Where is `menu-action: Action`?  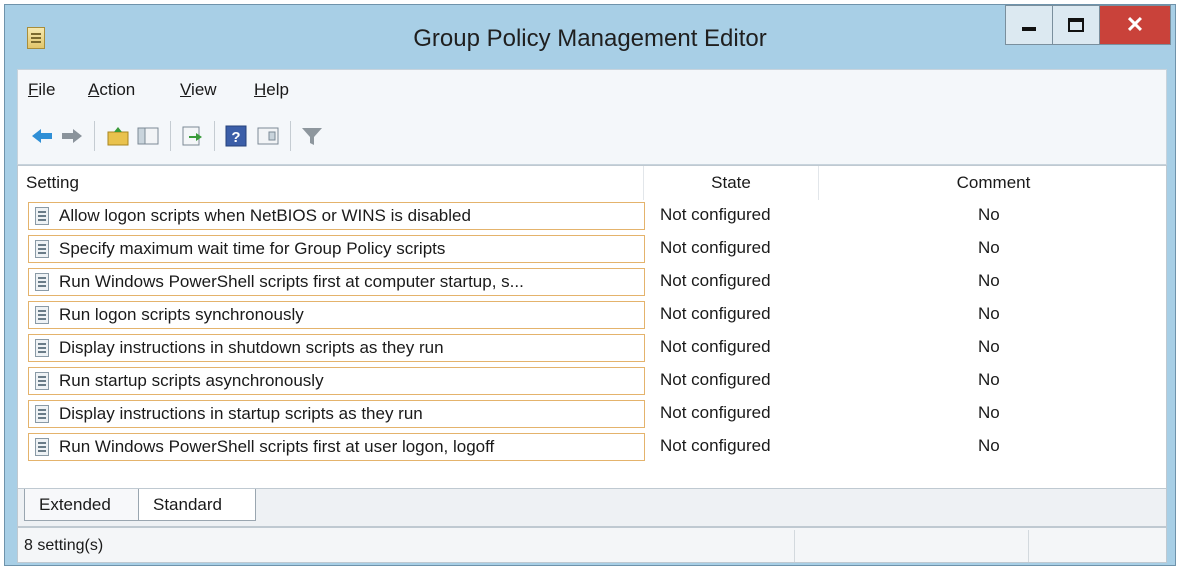 menu-action: Action is located at coordinates (111, 90).